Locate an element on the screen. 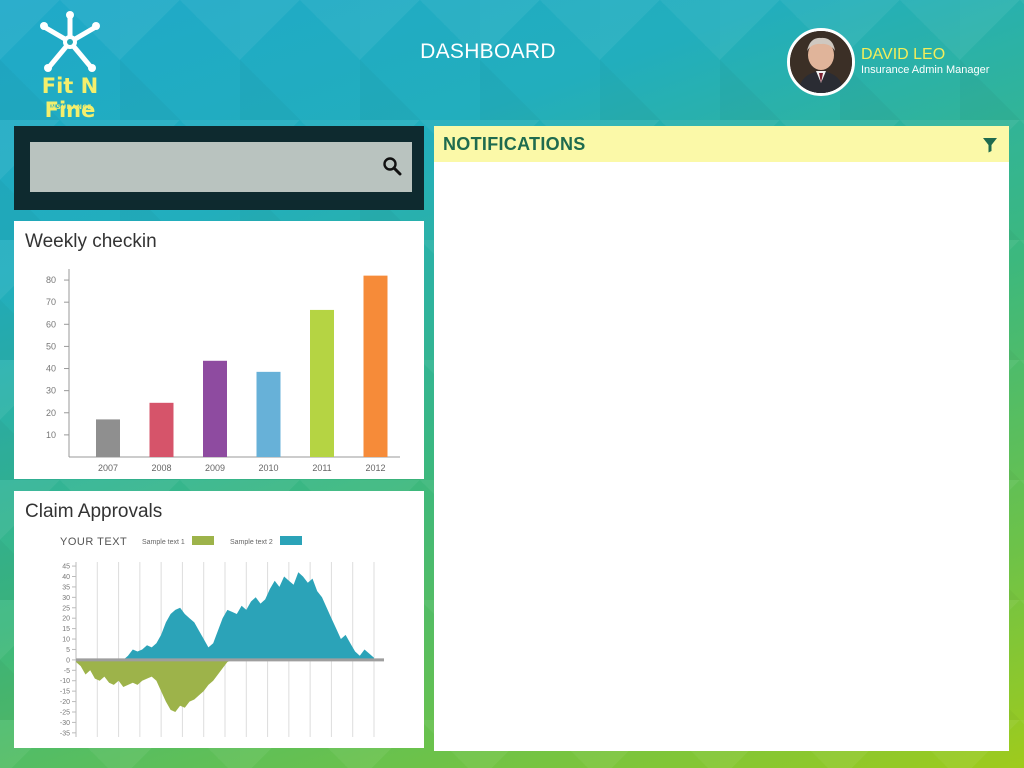  area-y-tick-label: -30 is located at coordinates (65, 723).